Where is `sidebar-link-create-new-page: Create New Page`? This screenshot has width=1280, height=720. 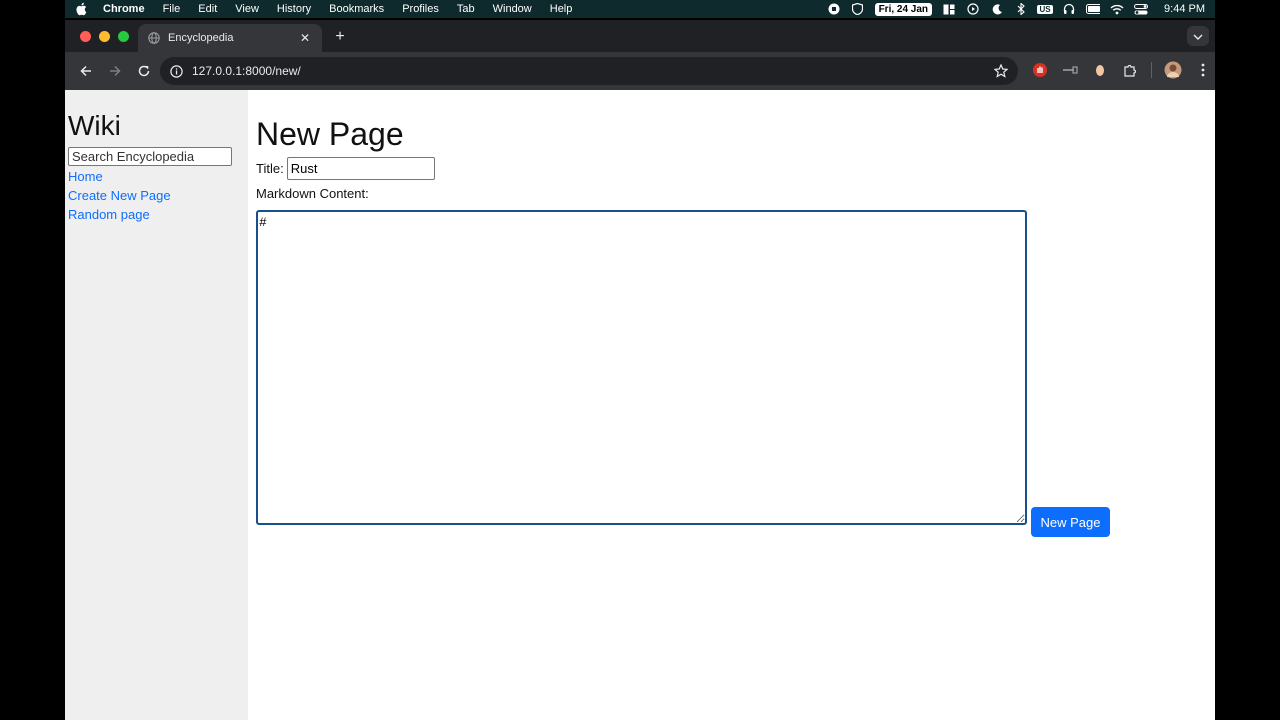 sidebar-link-create-new-page: Create New Page is located at coordinates (156, 196).